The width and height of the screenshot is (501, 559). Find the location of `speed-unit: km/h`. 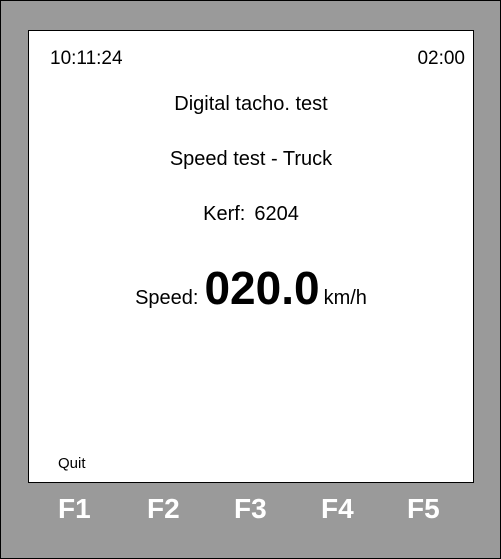

speed-unit: km/h is located at coordinates (345, 298).